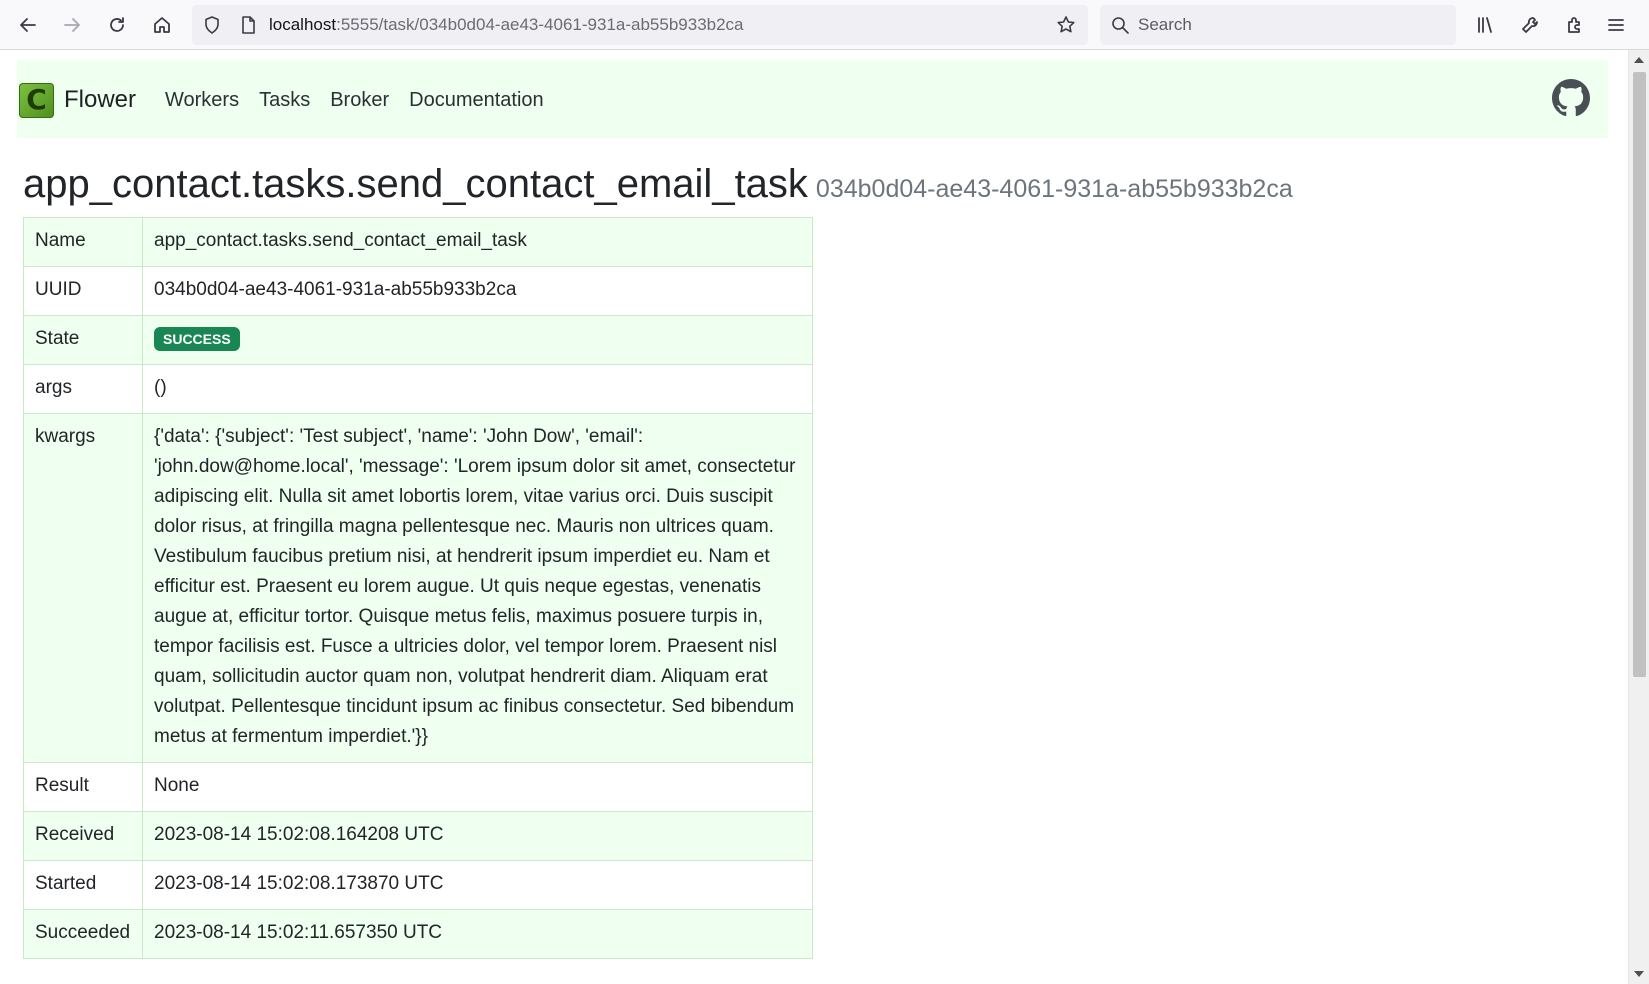 The height and width of the screenshot is (984, 1649). What do you see at coordinates (477, 787) in the screenshot?
I see `task-result-value: None` at bounding box center [477, 787].